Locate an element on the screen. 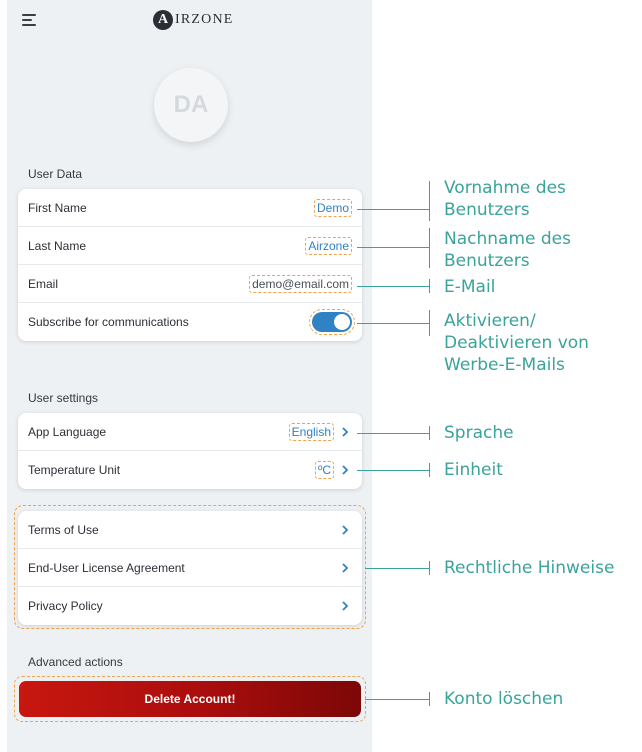 The width and height of the screenshot is (642, 752). user-settings-card: App Language English Temperature Unit ºC is located at coordinates (190, 451).